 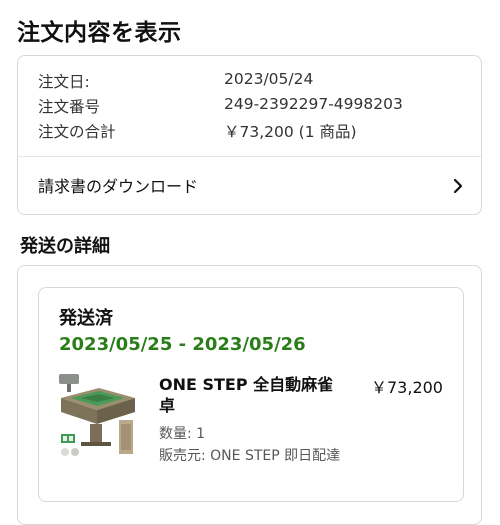 What do you see at coordinates (250, 456) in the screenshot?
I see `product-seller: 販売元: ONE STEP 即日配達` at bounding box center [250, 456].